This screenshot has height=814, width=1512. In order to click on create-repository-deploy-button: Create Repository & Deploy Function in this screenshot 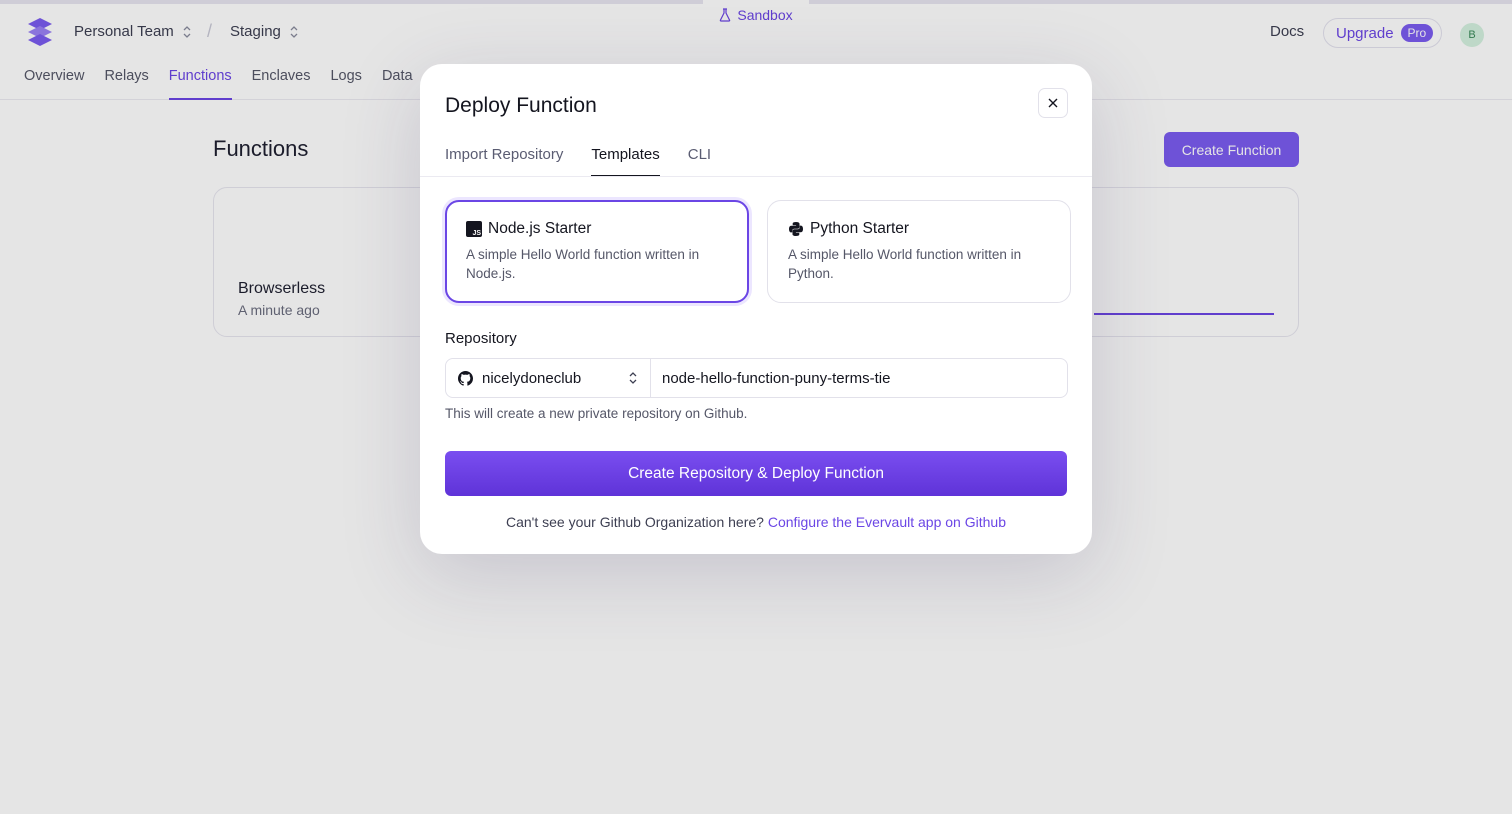, I will do `click(756, 473)`.